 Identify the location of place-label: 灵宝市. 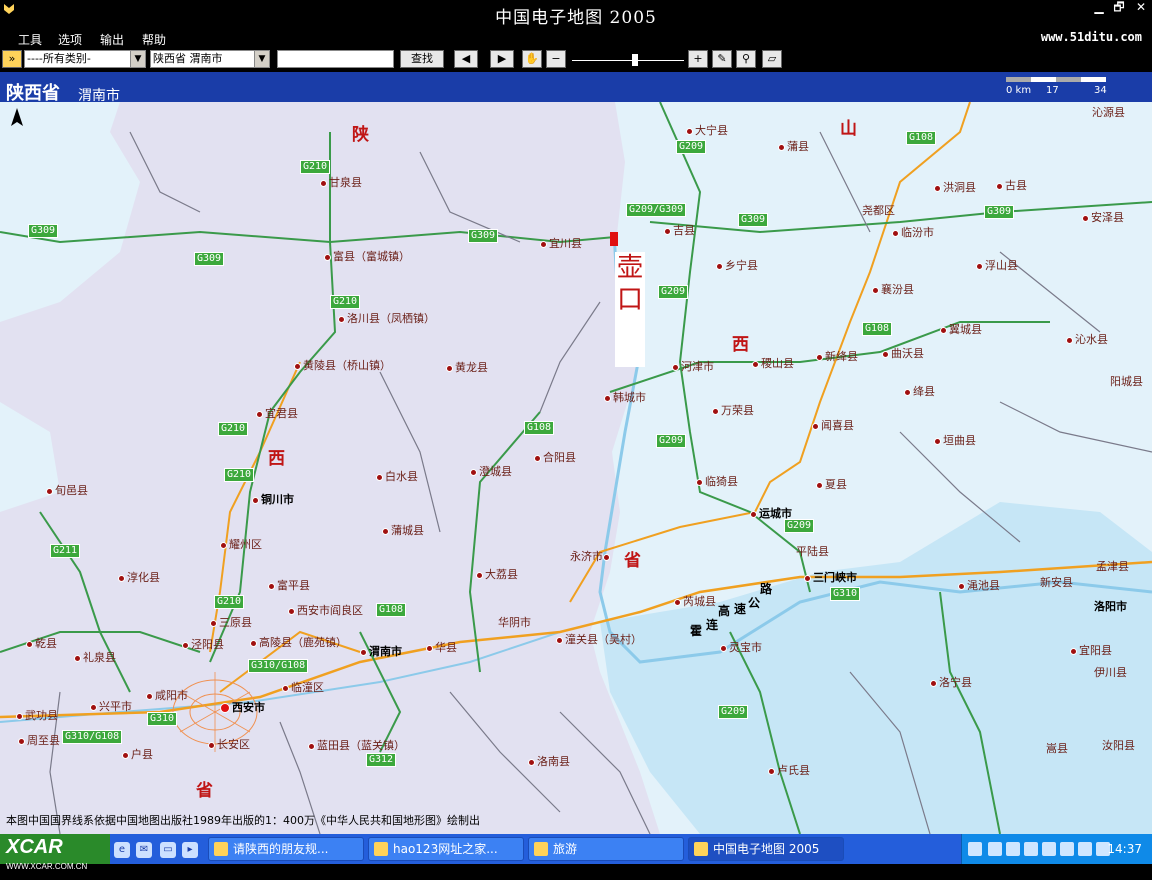
(741, 647).